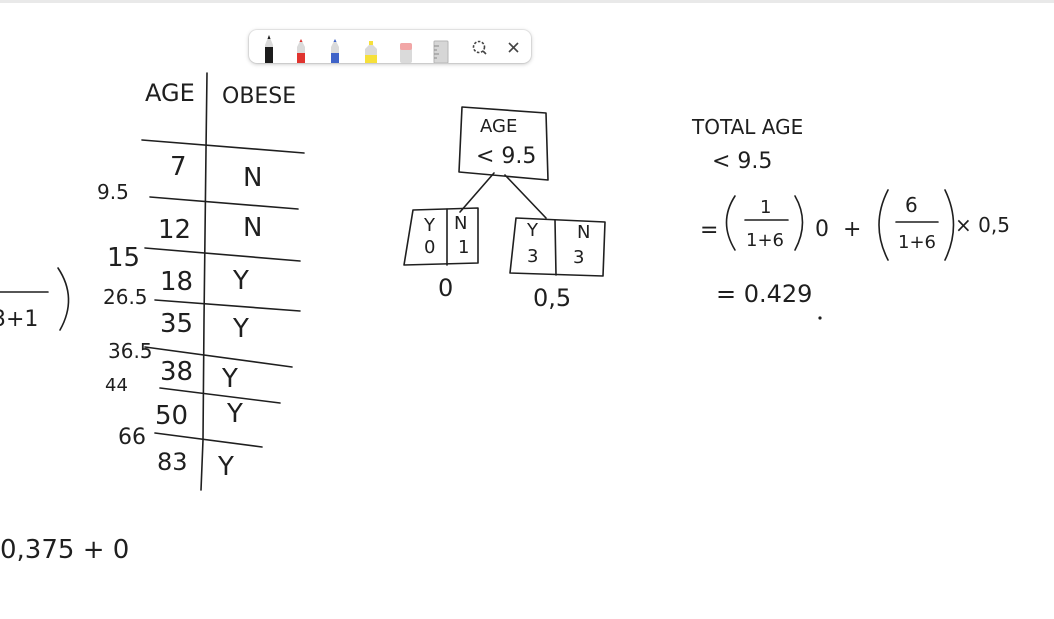  I want to click on calc-title-line1: TOTAL AGE, so click(747, 127).